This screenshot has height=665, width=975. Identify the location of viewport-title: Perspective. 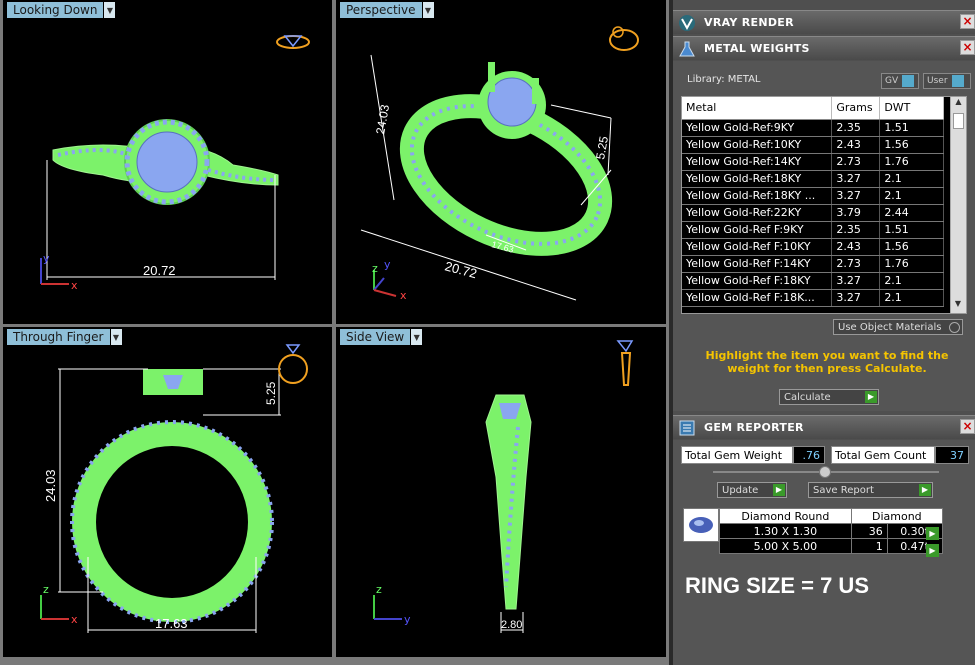
(381, 10).